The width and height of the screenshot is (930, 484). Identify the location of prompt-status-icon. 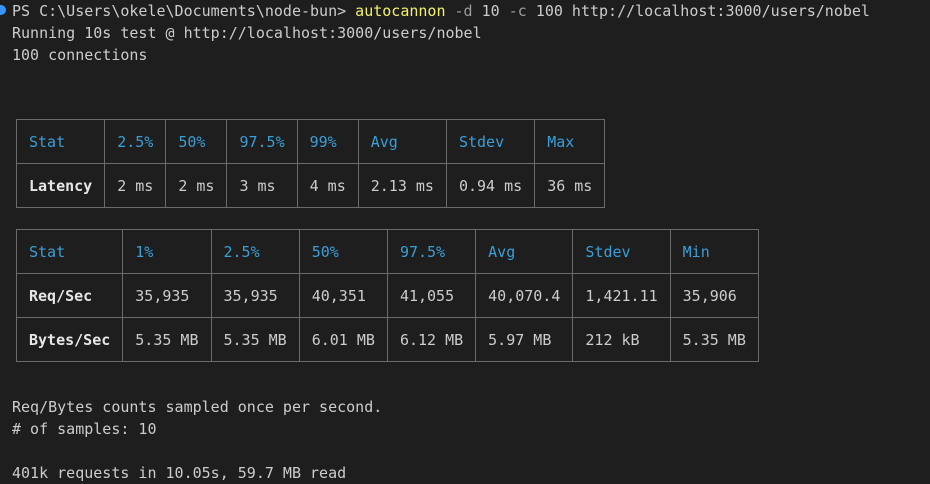
(3, 10).